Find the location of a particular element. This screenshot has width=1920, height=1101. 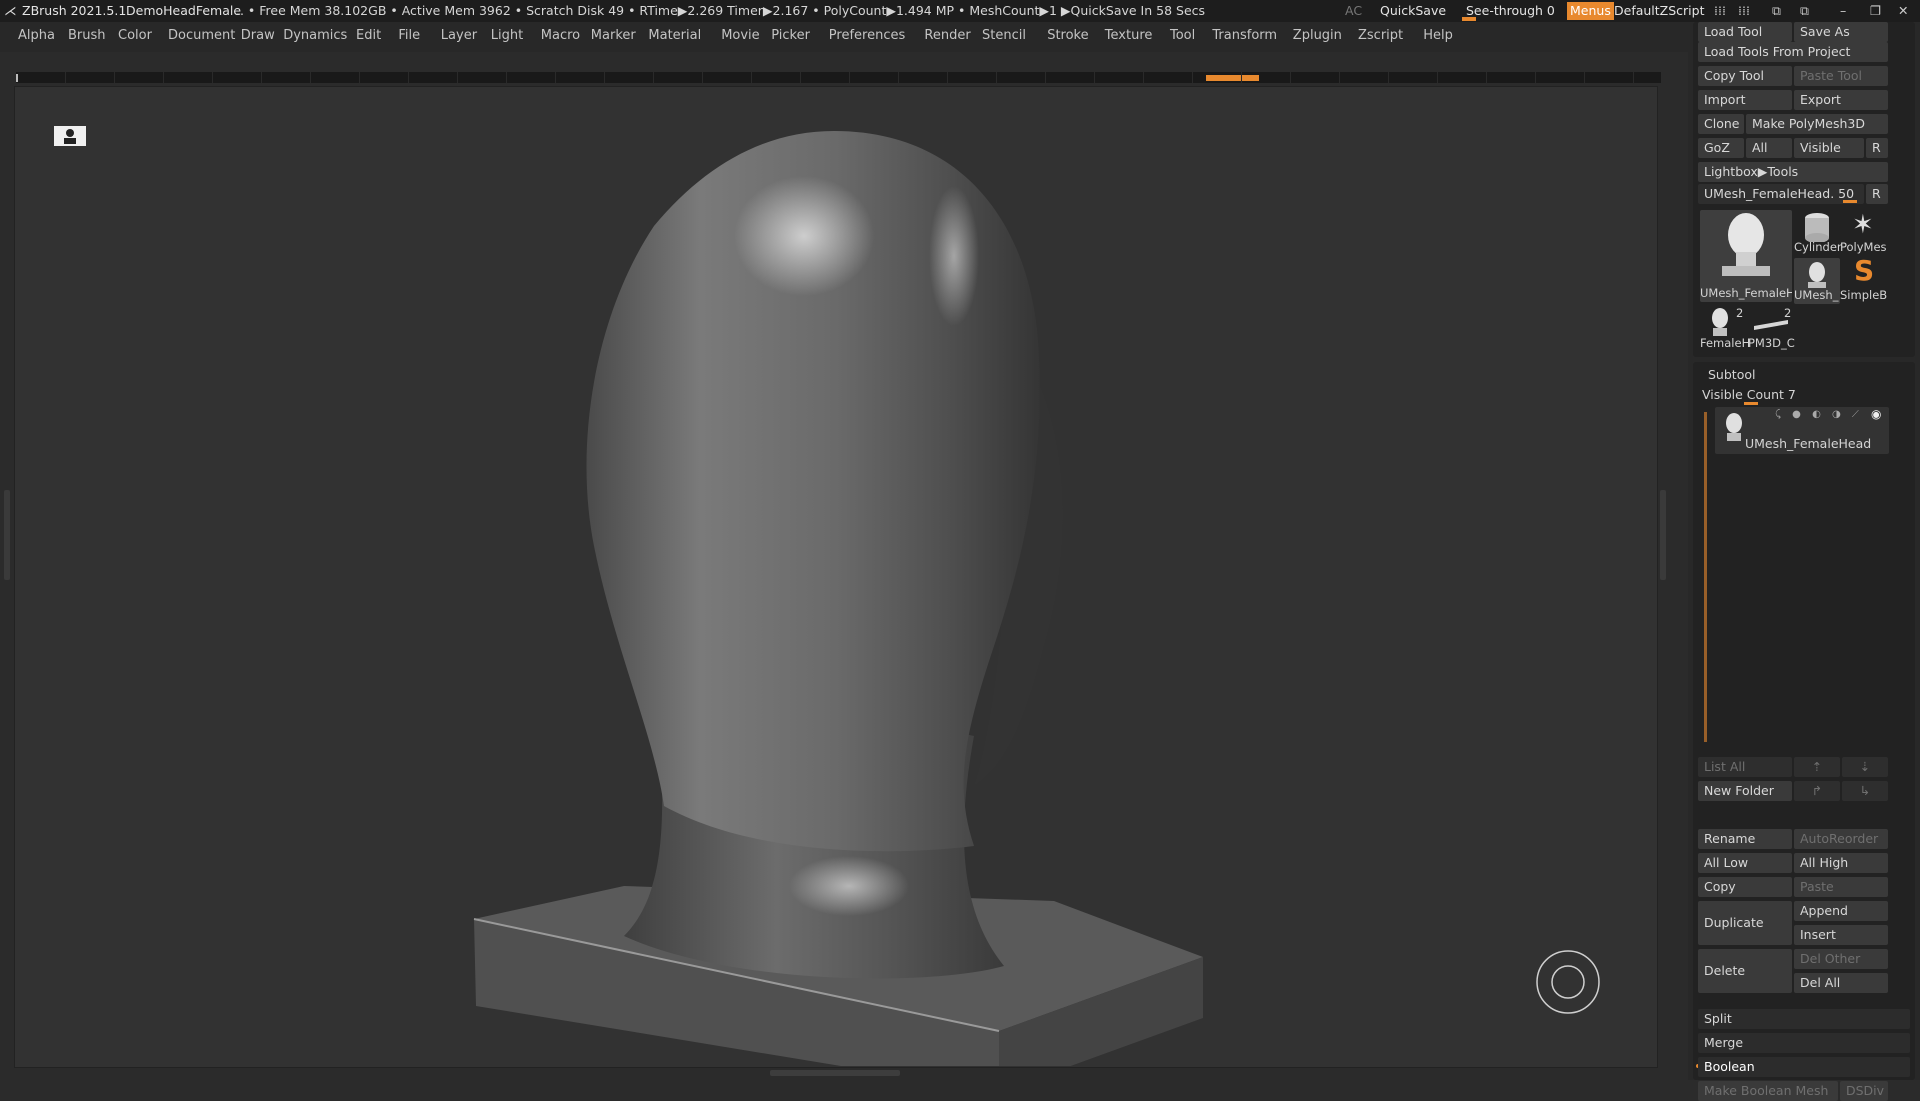

menu-color: Color is located at coordinates (135, 36).